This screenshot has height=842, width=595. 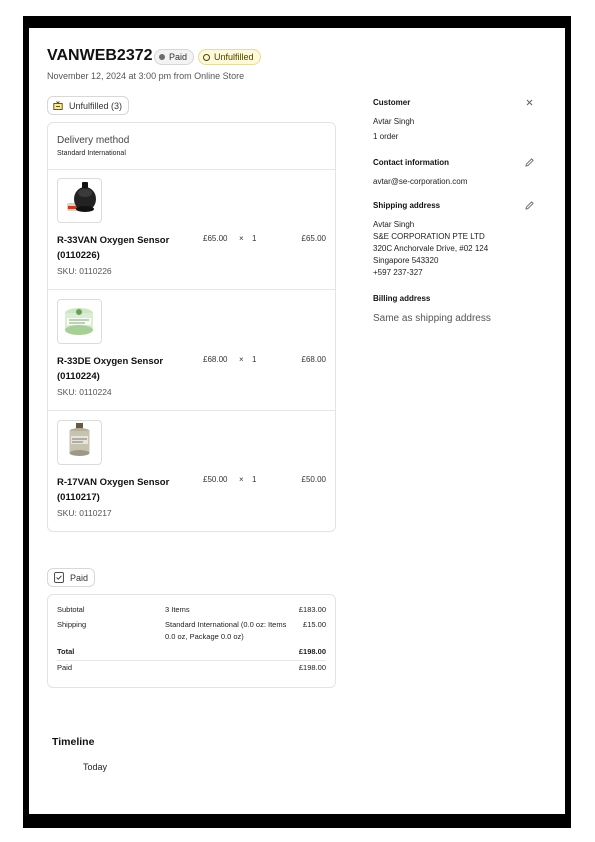 What do you see at coordinates (215, 359) in the screenshot?
I see `unit-price: £68.00` at bounding box center [215, 359].